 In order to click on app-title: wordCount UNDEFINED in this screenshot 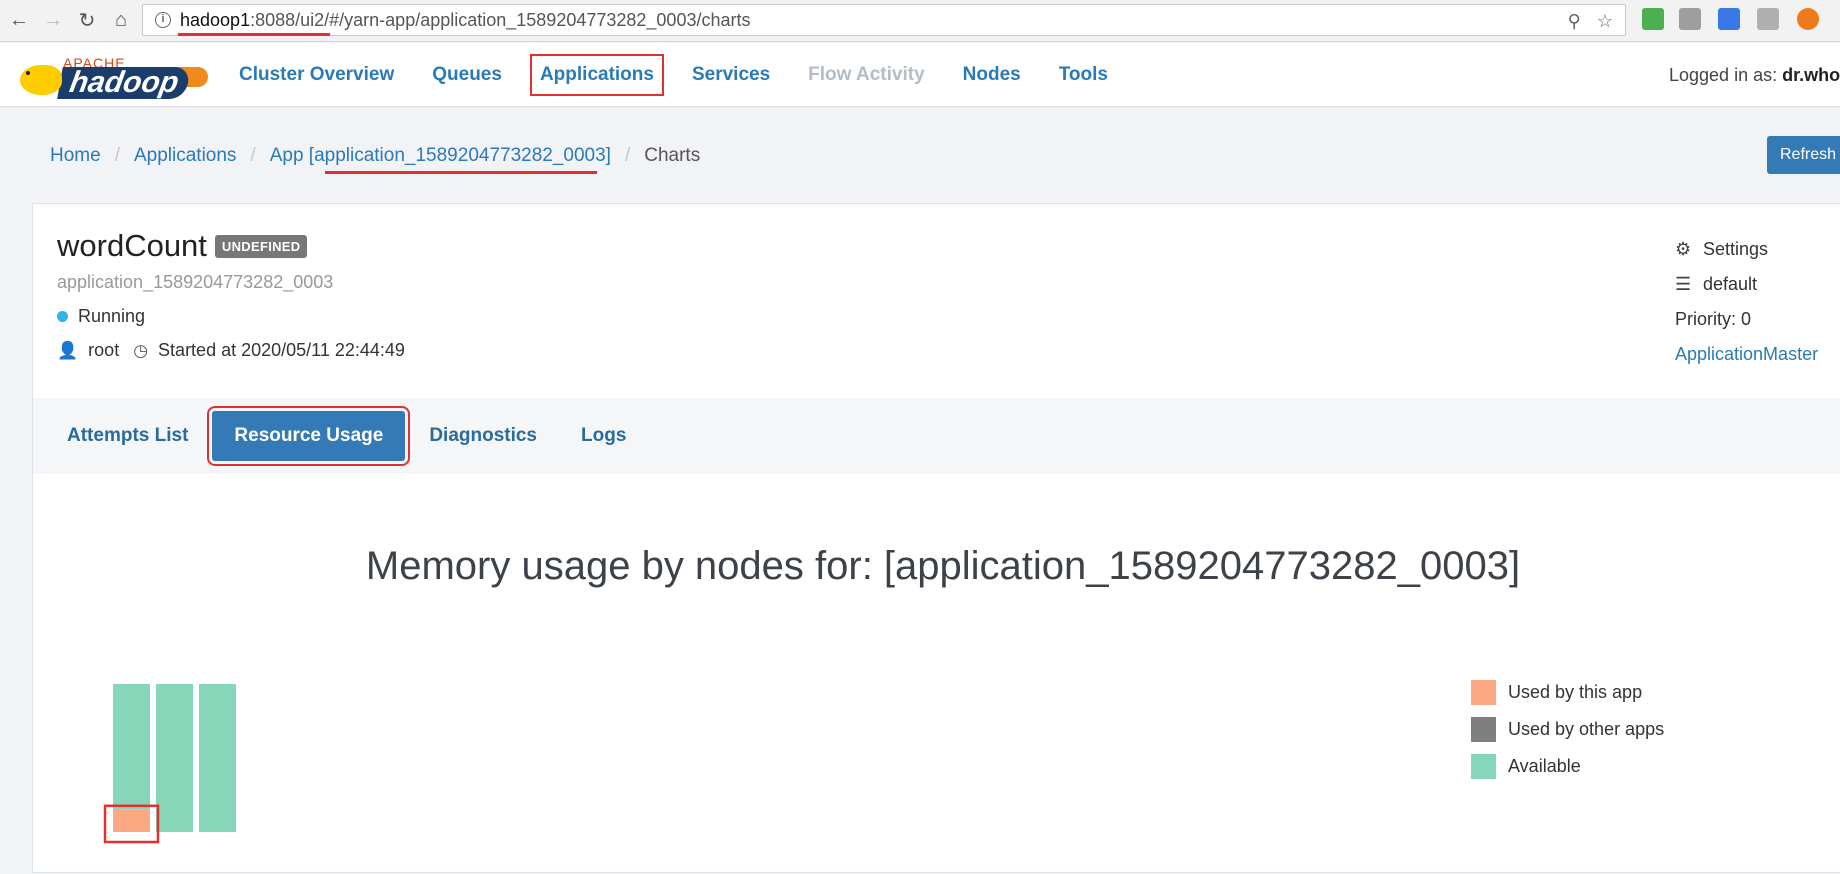, I will do `click(182, 246)`.